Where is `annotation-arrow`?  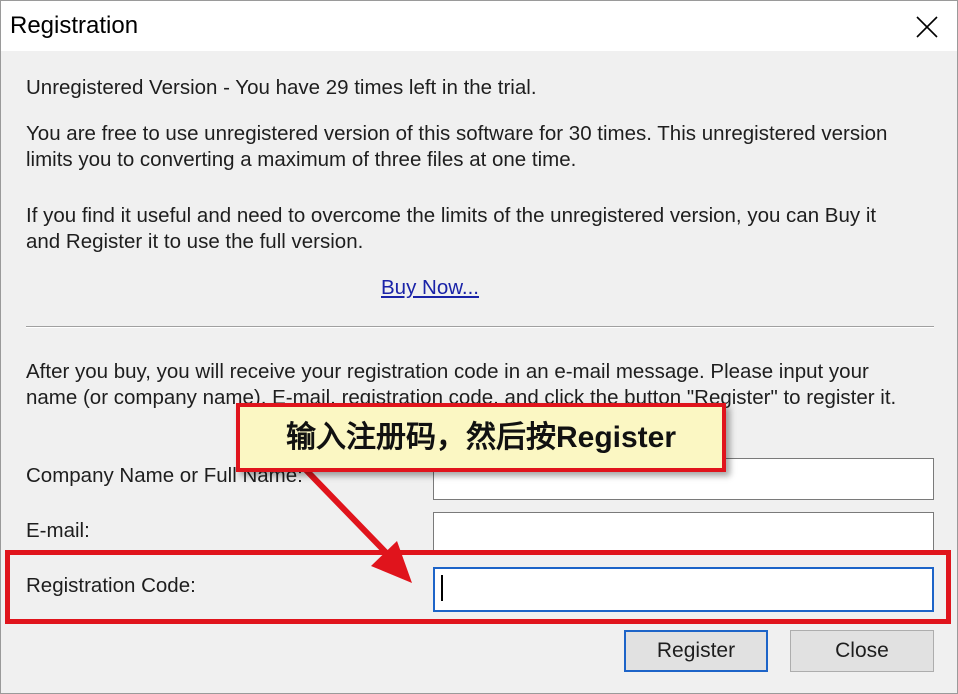 annotation-arrow is located at coordinates (357, 525).